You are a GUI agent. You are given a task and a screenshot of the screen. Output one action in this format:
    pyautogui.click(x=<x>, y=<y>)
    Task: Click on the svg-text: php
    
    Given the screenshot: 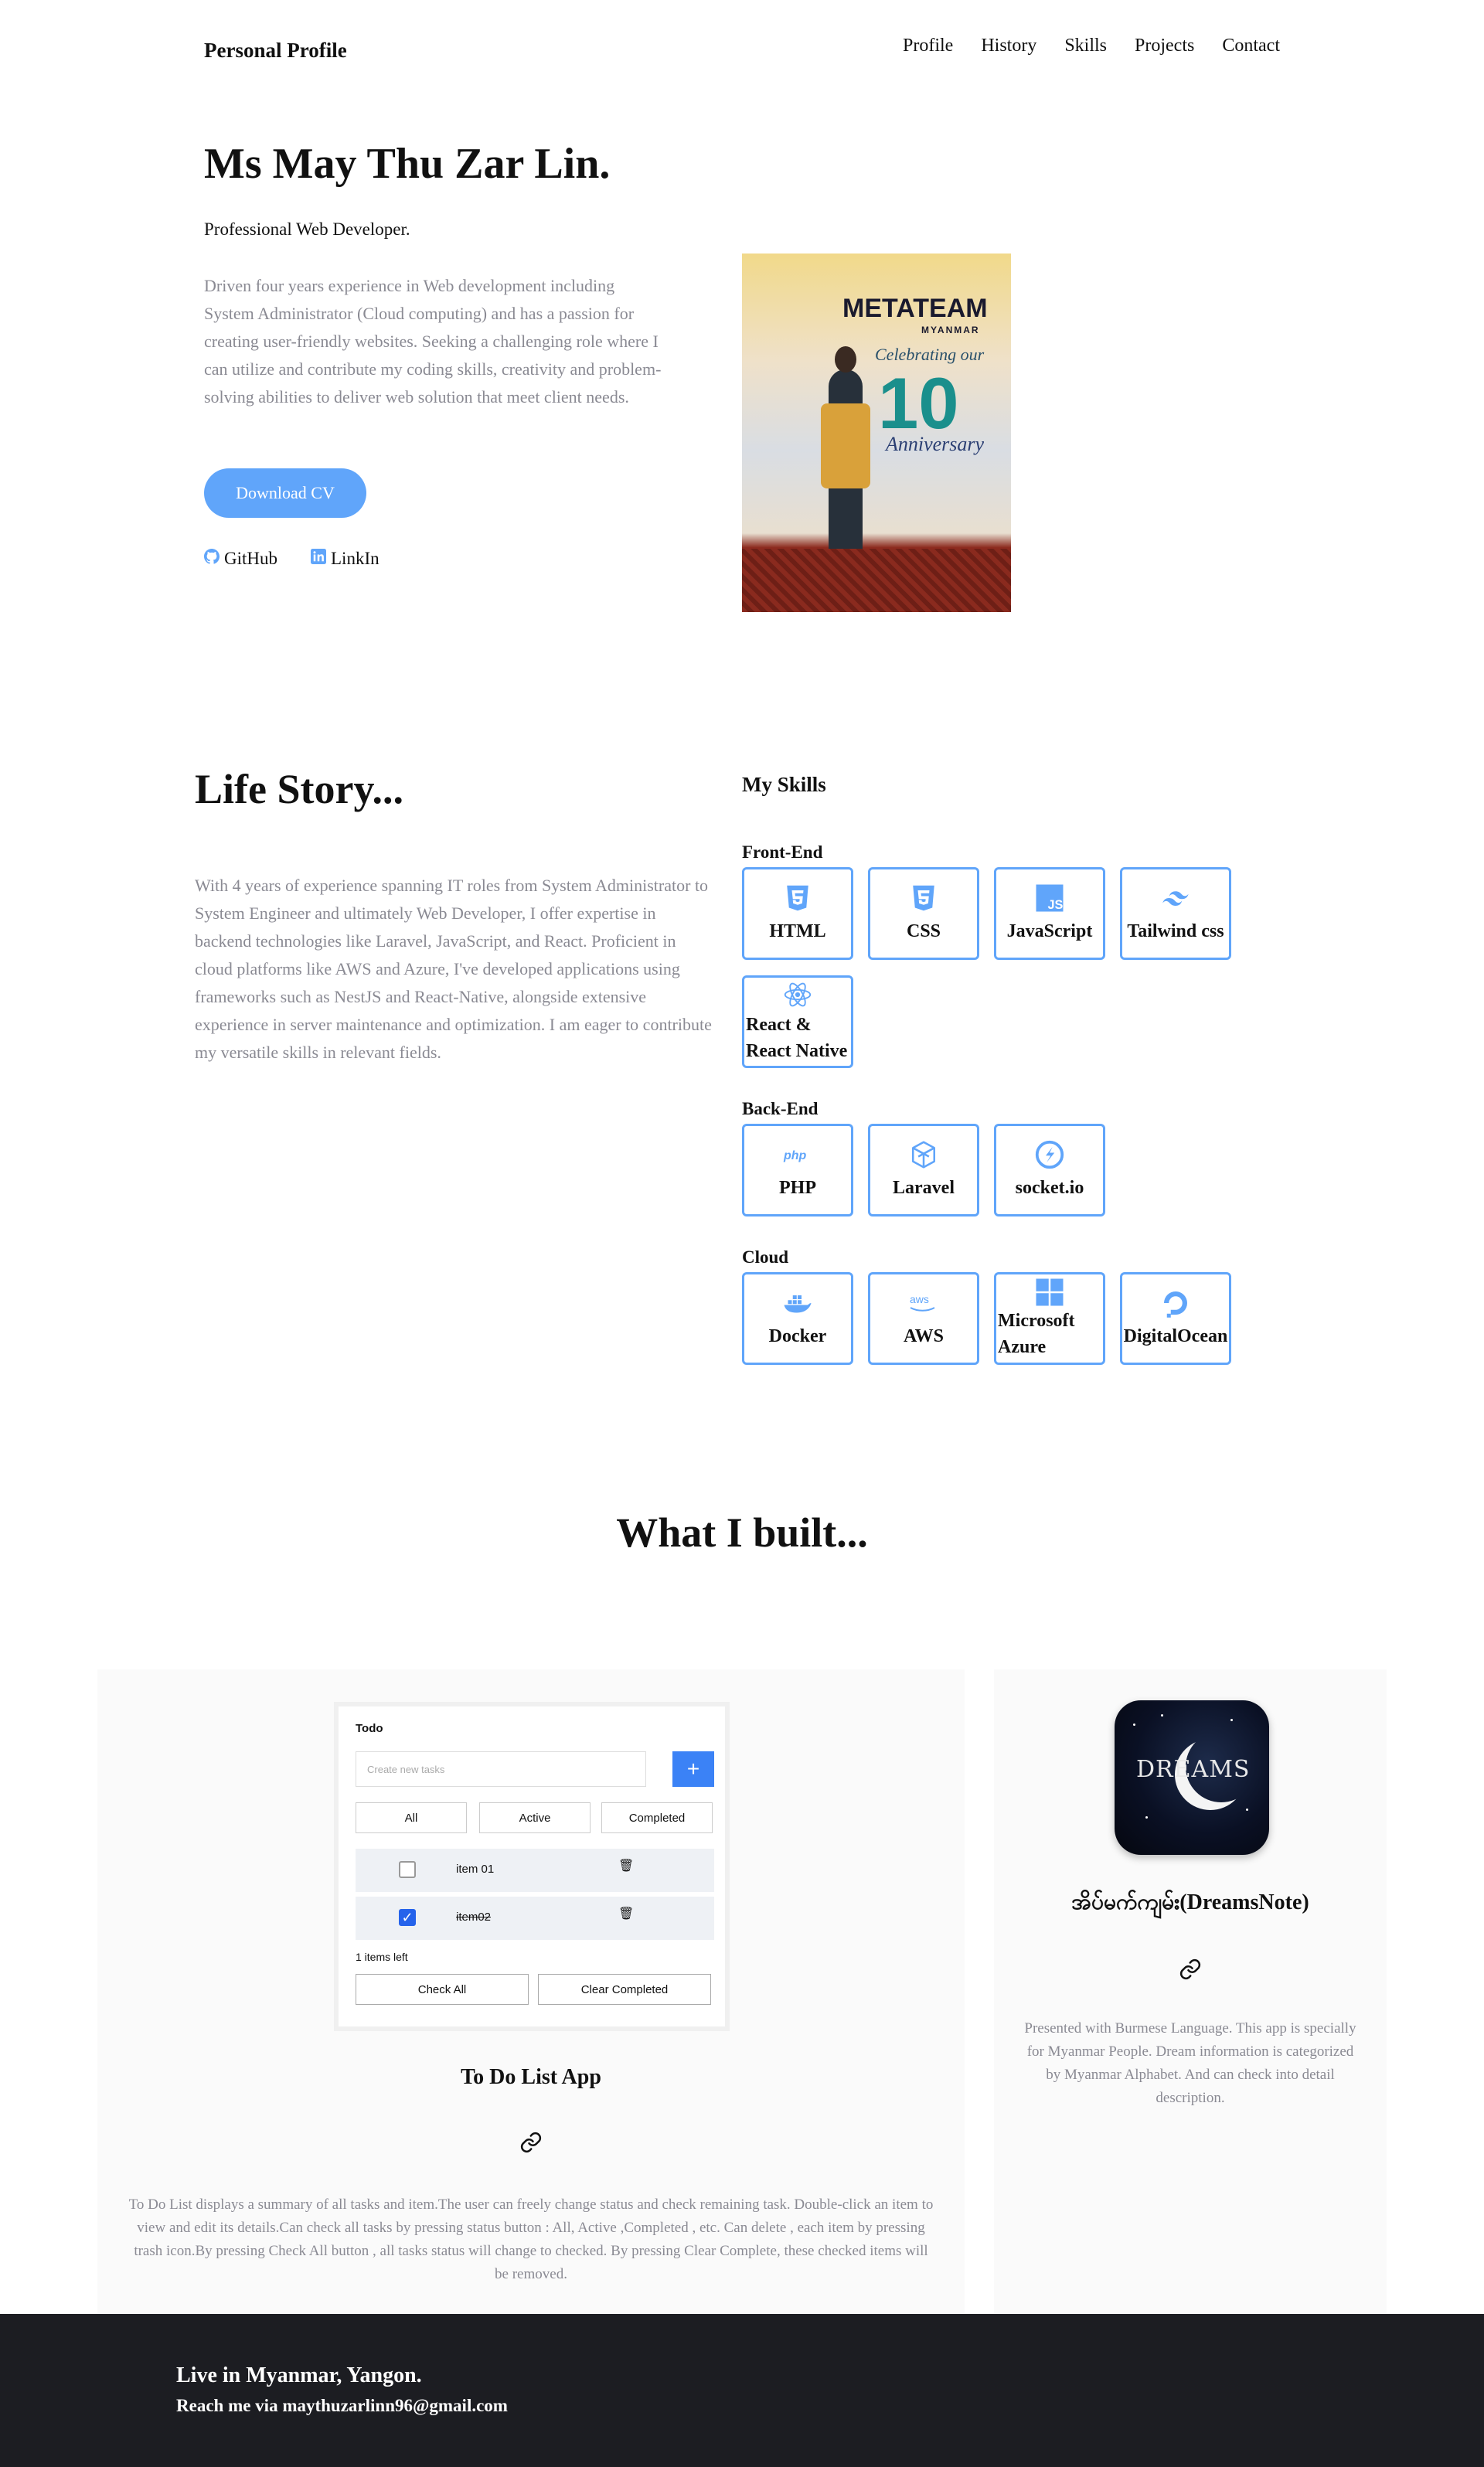 What is the action you would take?
    pyautogui.click(x=795, y=1155)
    